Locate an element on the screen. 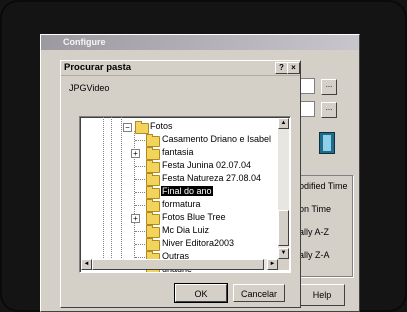 The width and height of the screenshot is (407, 312). dialog-titlebar: Procurar pasta ? × is located at coordinates (180, 68).